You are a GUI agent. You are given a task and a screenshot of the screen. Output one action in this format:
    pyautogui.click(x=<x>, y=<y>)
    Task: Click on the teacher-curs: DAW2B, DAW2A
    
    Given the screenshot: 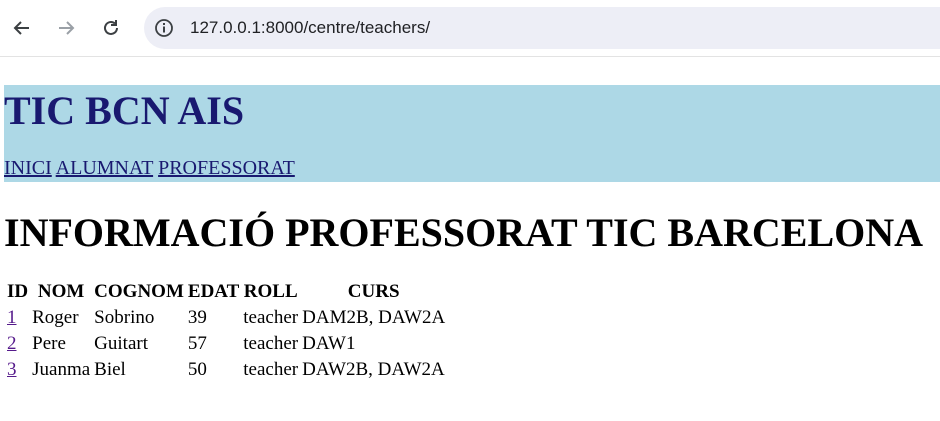 What is the action you would take?
    pyautogui.click(x=373, y=369)
    